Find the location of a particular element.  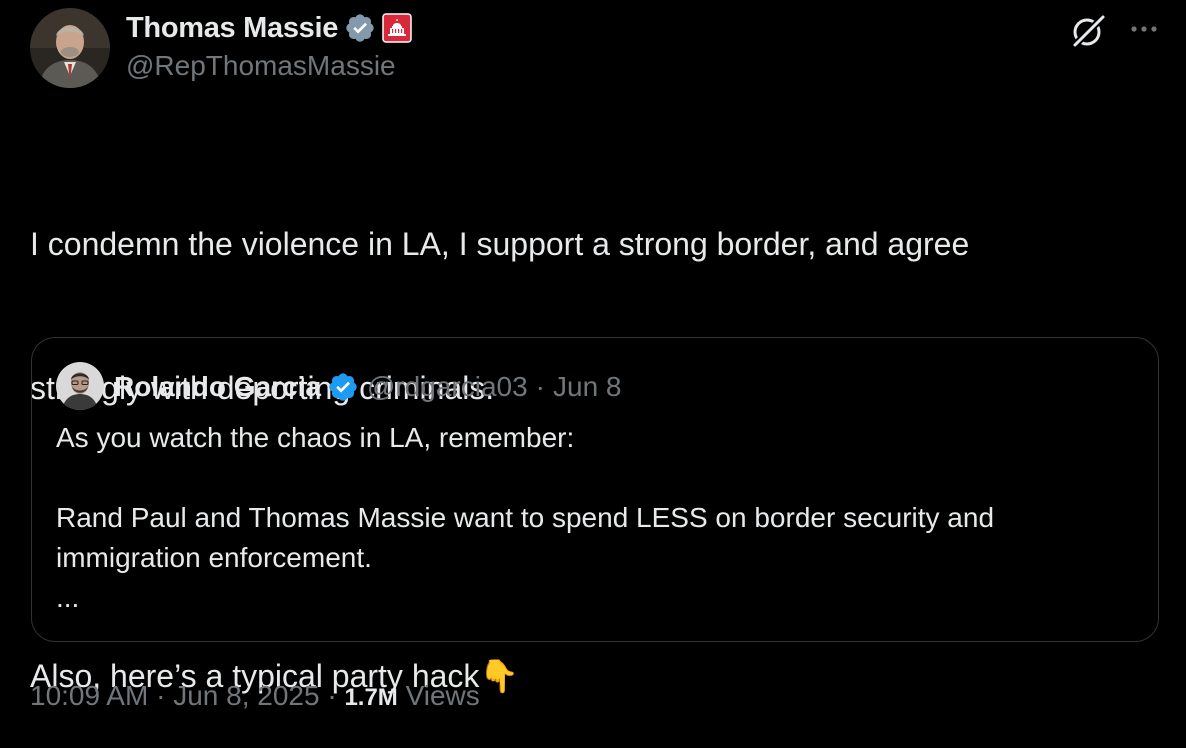

more-options-icon is located at coordinates (1144, 29).